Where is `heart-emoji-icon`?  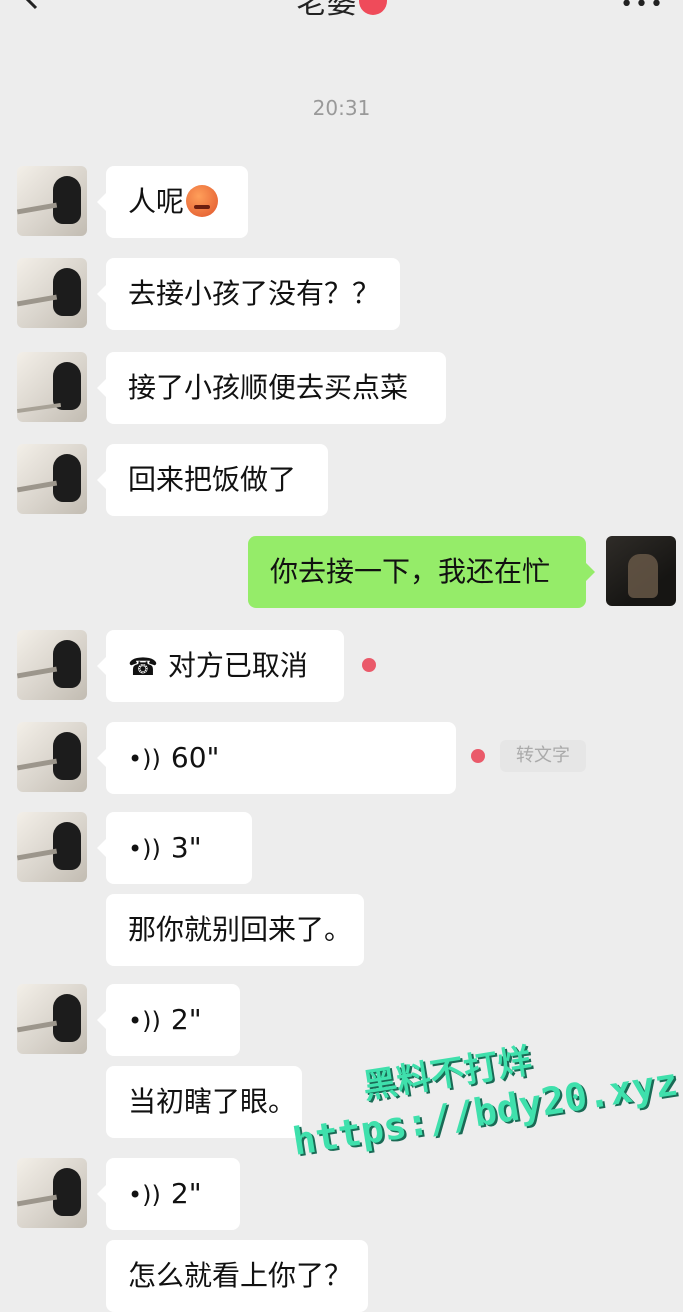
heart-emoji-icon is located at coordinates (372, 7).